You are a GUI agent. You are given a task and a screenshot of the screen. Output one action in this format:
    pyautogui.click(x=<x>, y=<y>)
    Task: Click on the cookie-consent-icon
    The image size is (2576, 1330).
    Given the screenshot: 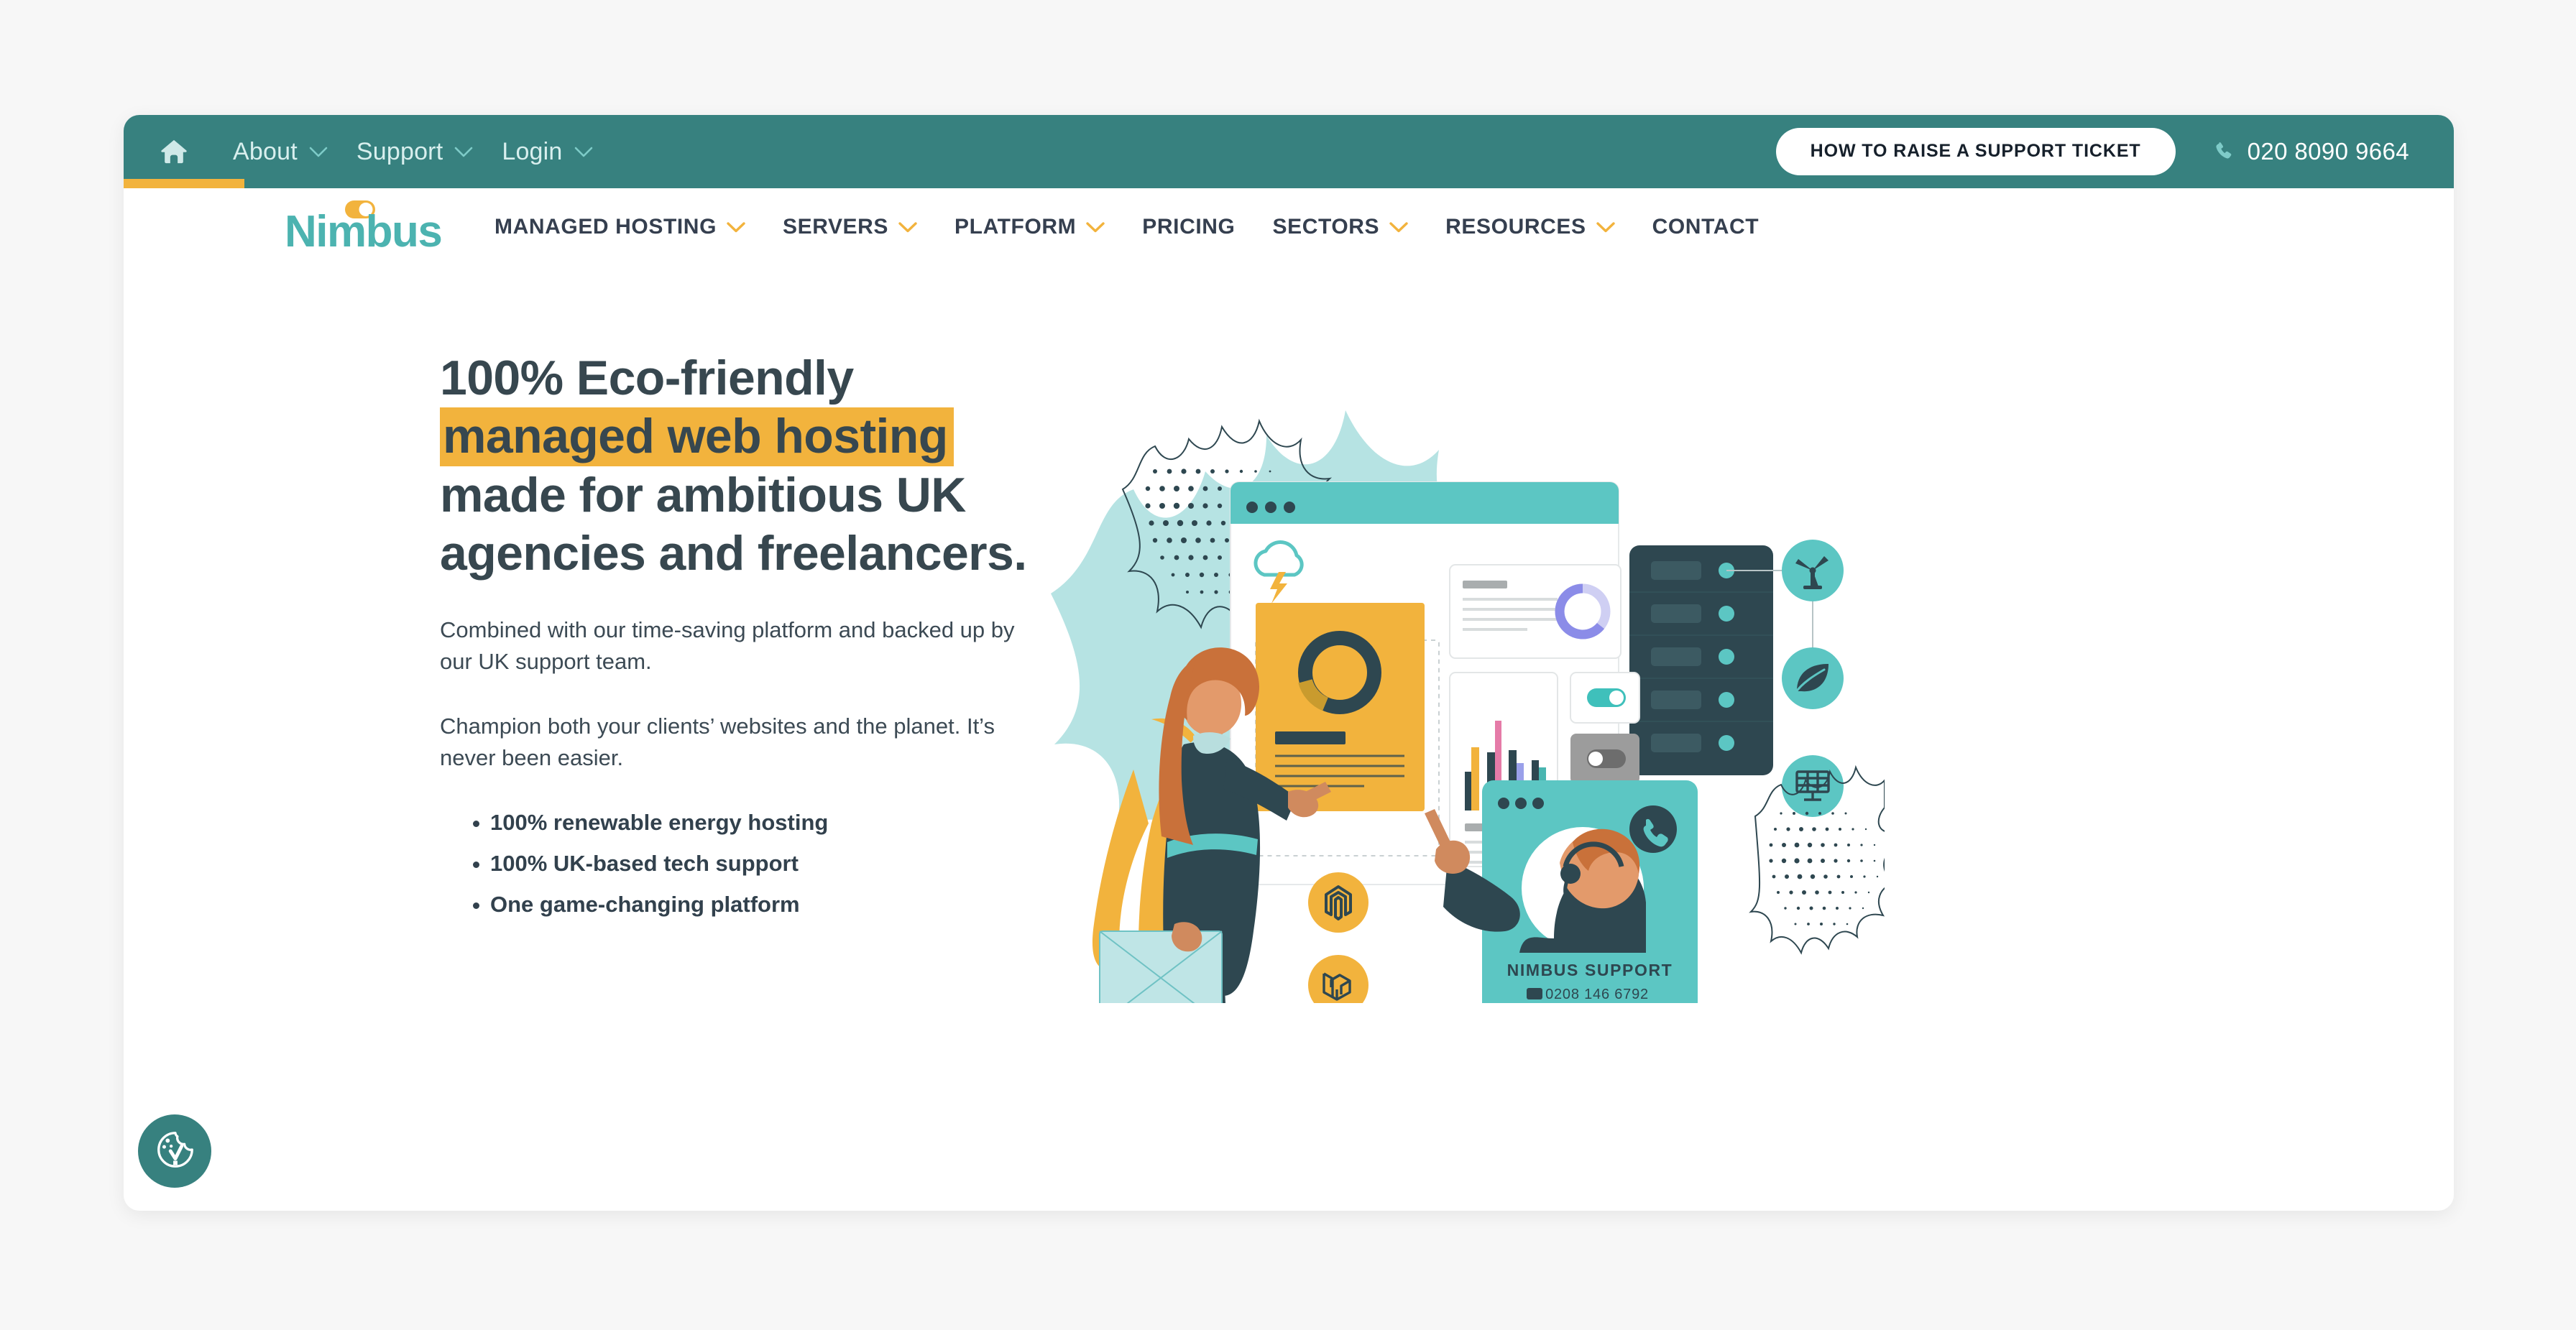 What is the action you would take?
    pyautogui.click(x=174, y=1151)
    